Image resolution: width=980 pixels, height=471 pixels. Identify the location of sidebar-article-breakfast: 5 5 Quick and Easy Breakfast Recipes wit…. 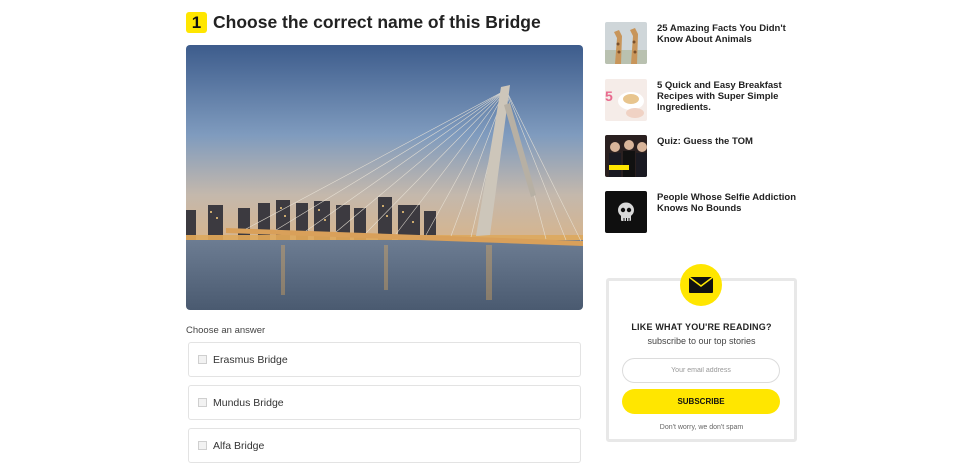
(703, 100).